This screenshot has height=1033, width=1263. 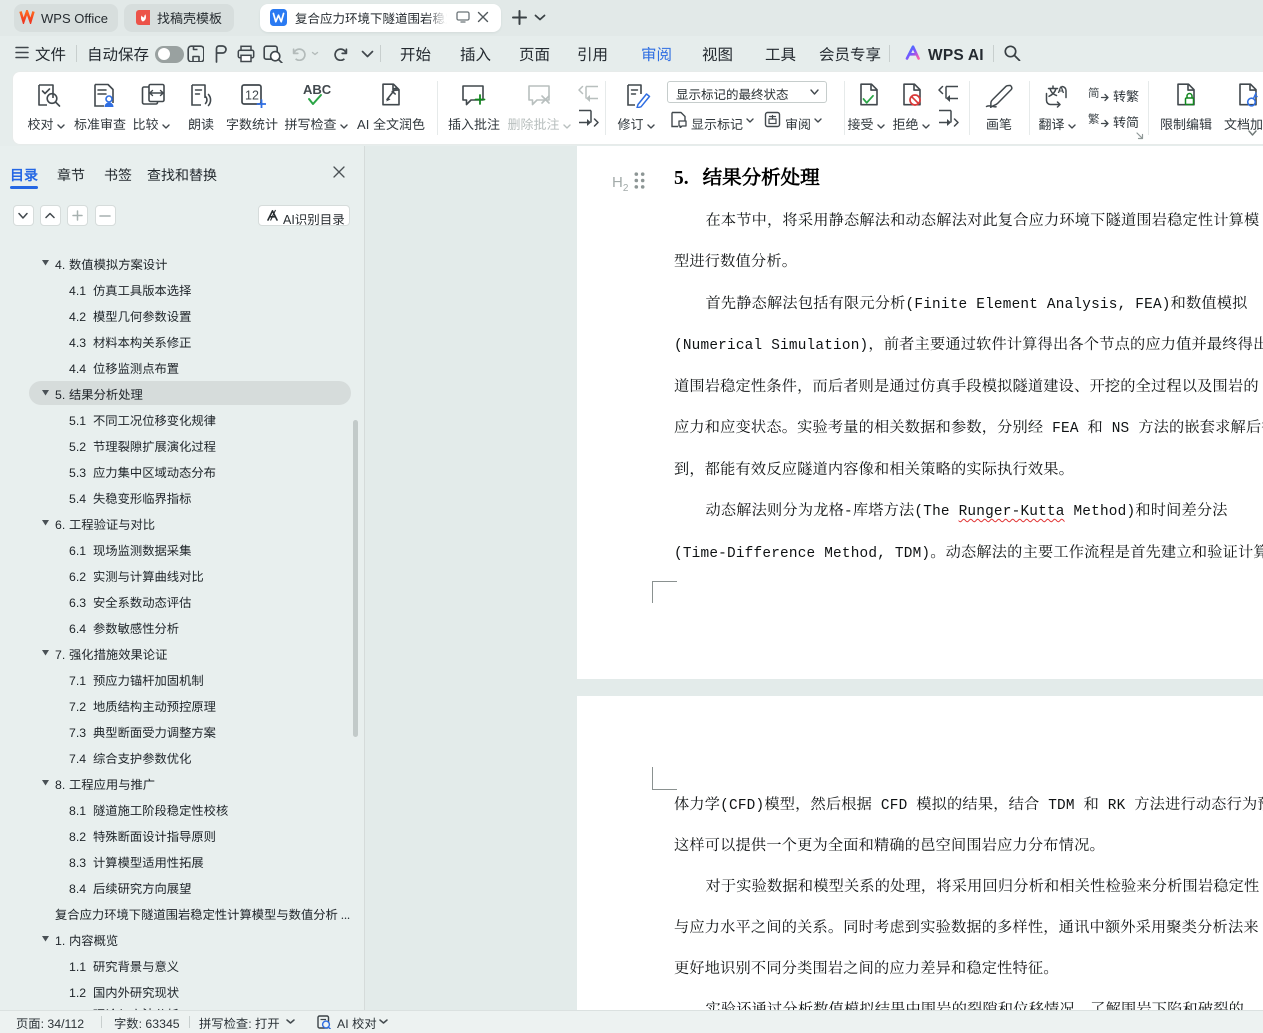 What do you see at coordinates (1094, 119) in the screenshot?
I see `svg-text: 繁` at bounding box center [1094, 119].